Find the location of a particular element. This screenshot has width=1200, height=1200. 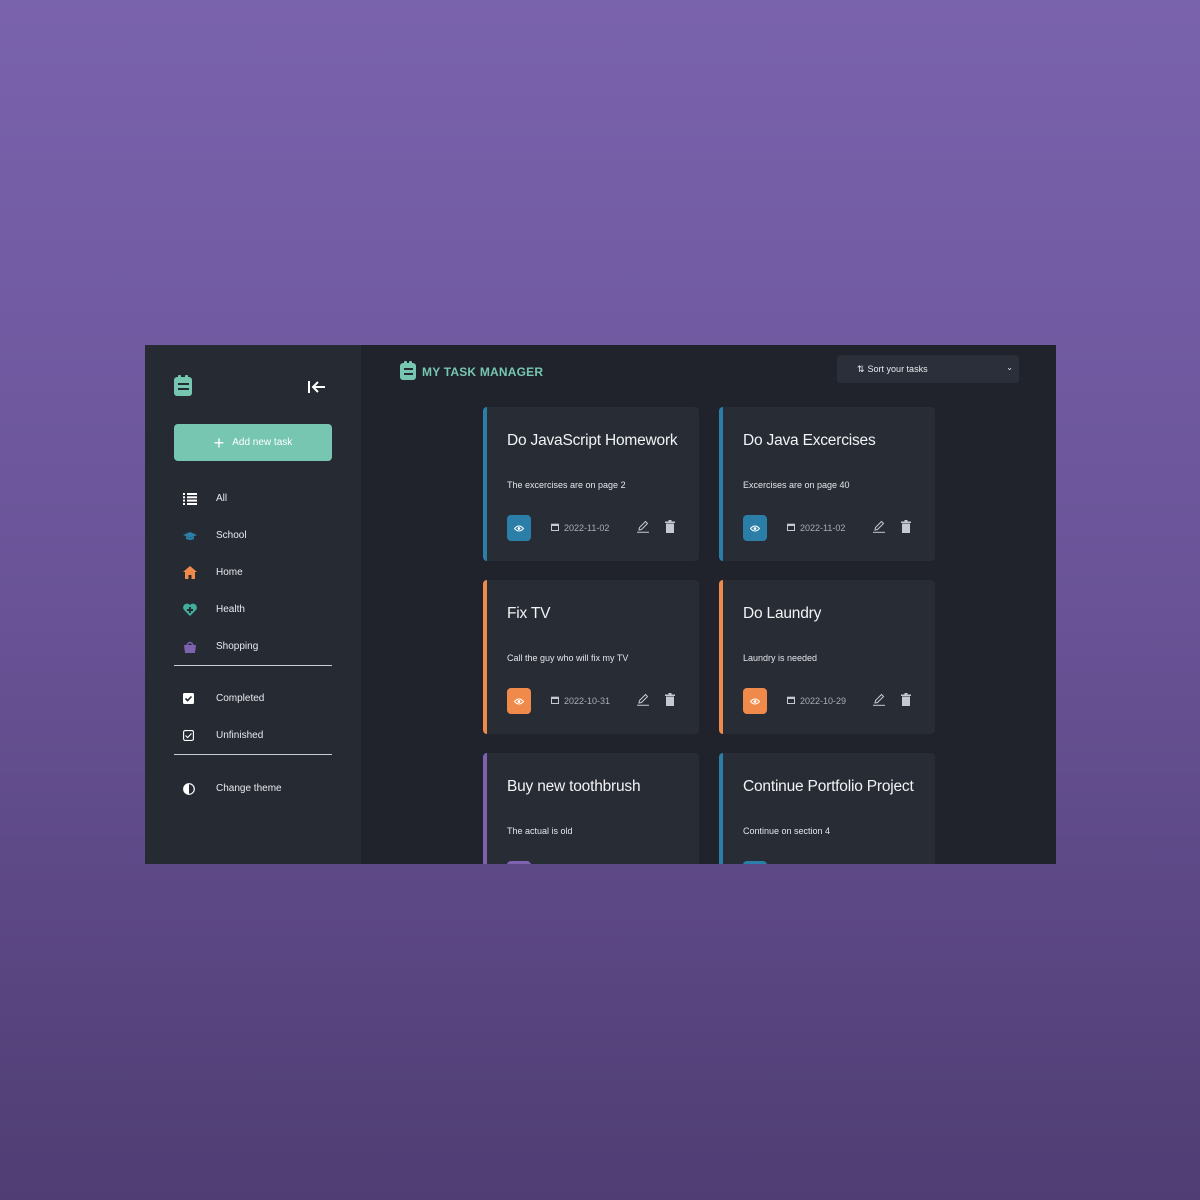

add-new-task-label: Add new task is located at coordinates (262, 442).